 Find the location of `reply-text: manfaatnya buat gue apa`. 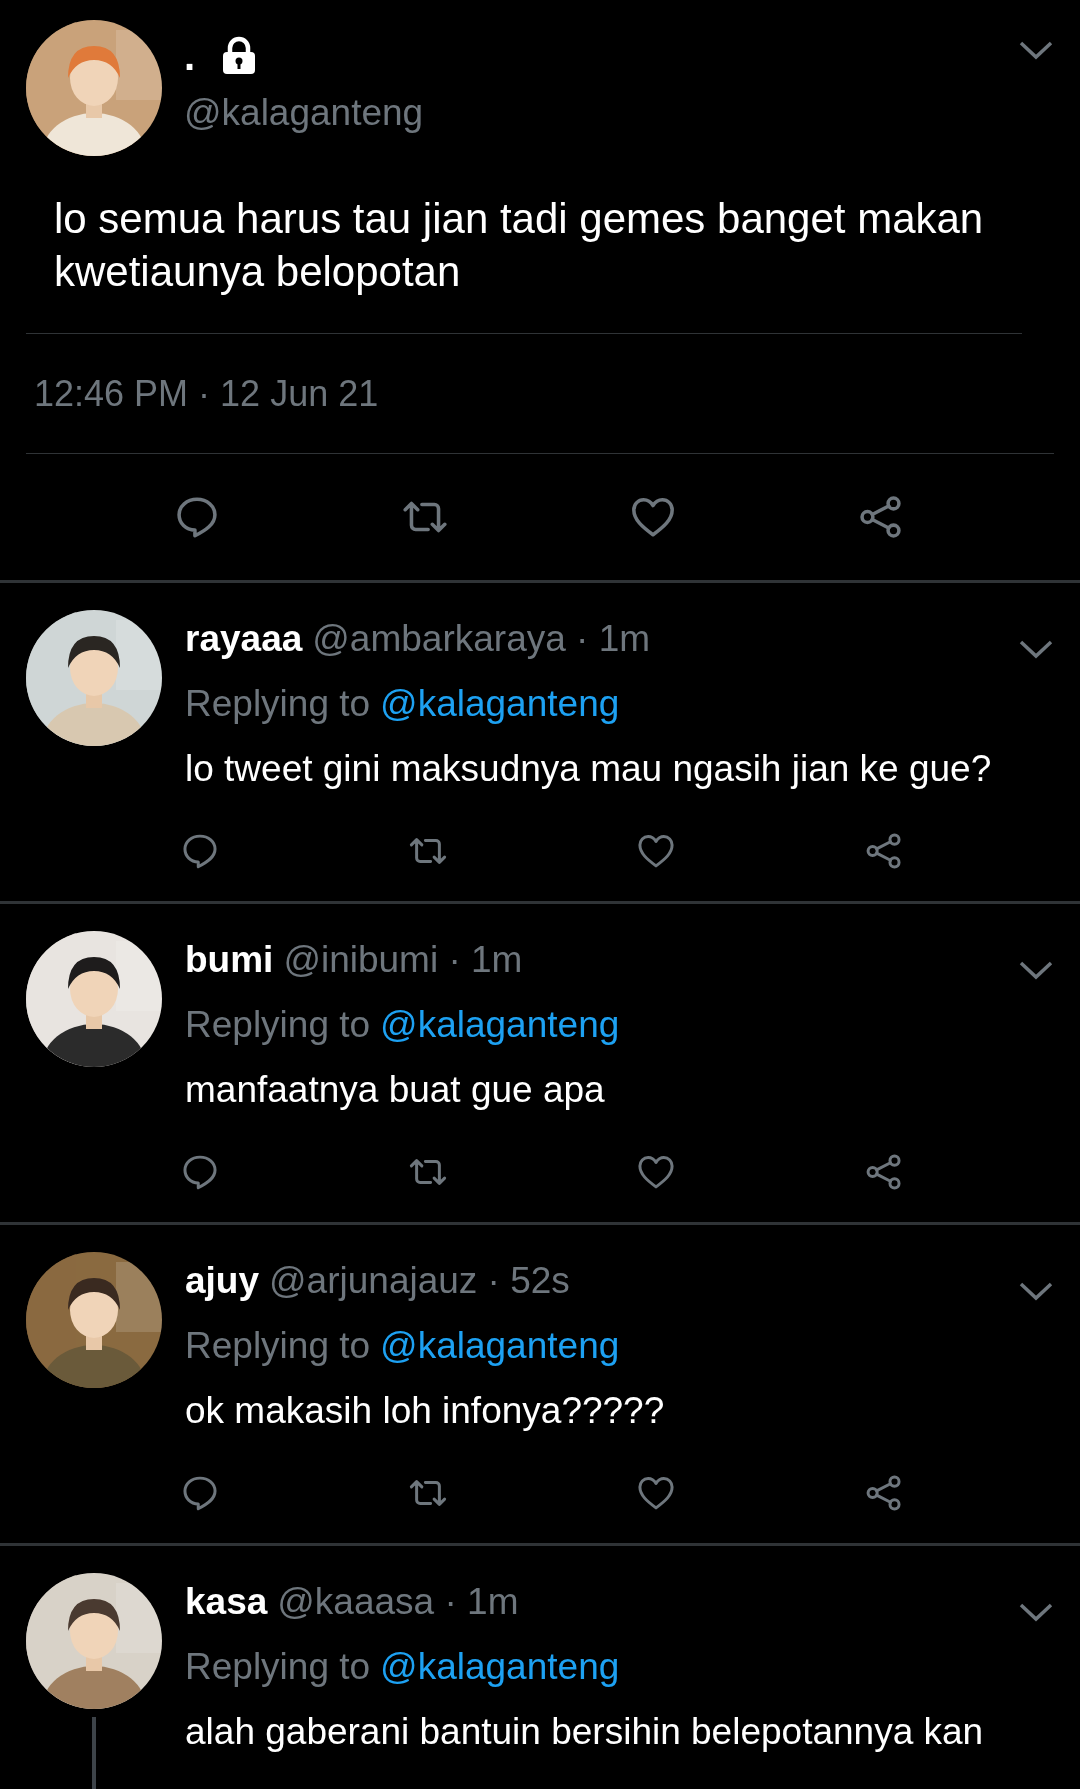

reply-text: manfaatnya buat gue apa is located at coordinates (395, 1089).